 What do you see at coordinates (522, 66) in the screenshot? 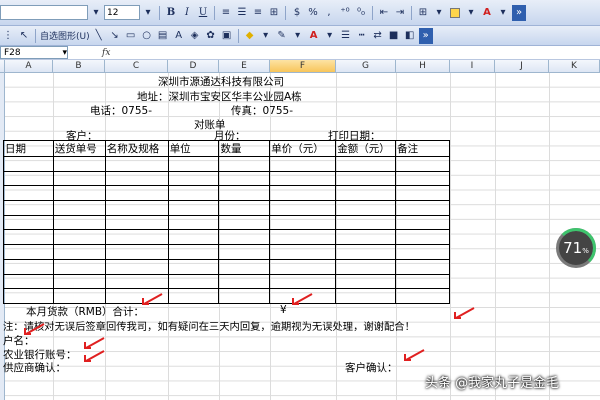
I see `column-header-j: J` at bounding box center [522, 66].